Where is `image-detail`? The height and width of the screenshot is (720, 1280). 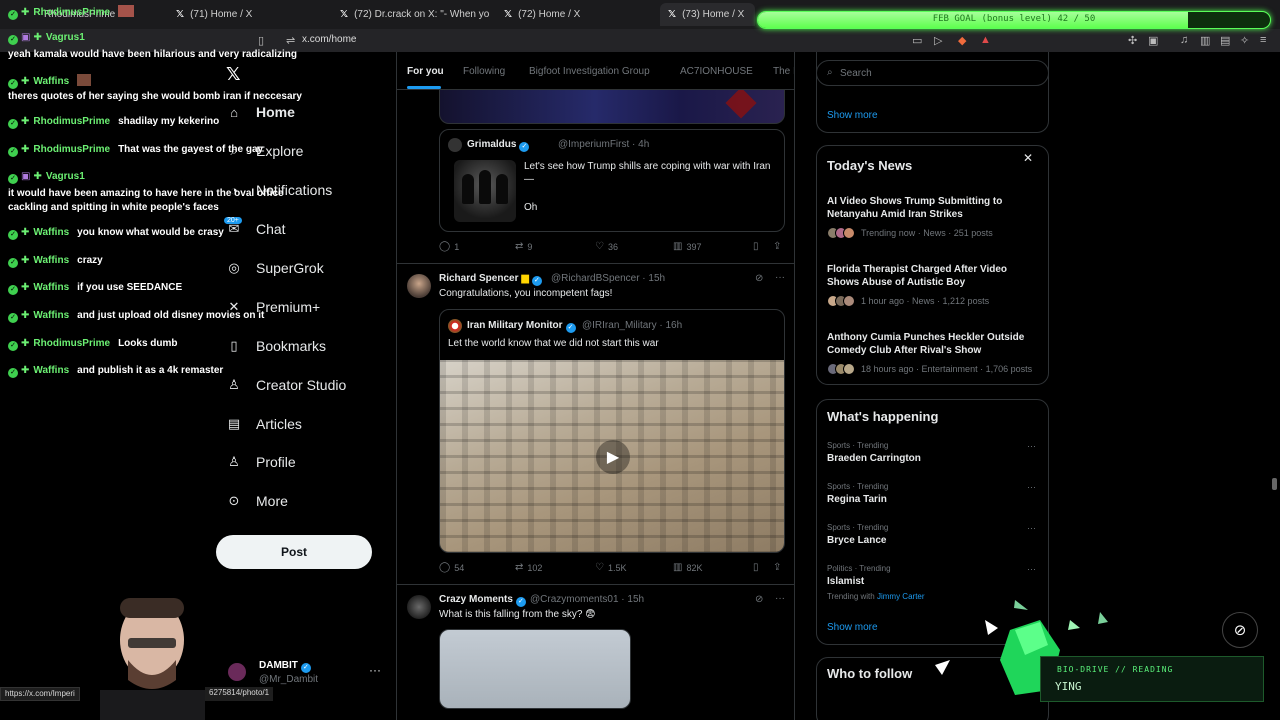 image-detail is located at coordinates (741, 104).